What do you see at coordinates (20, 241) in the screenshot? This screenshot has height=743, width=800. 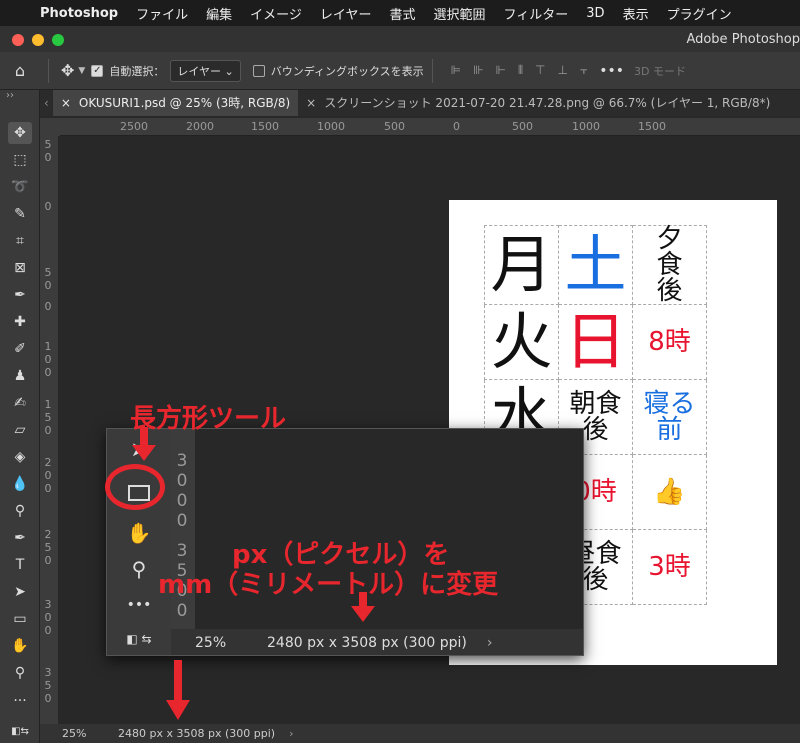 I see `crop-icon: ⌗` at bounding box center [20, 241].